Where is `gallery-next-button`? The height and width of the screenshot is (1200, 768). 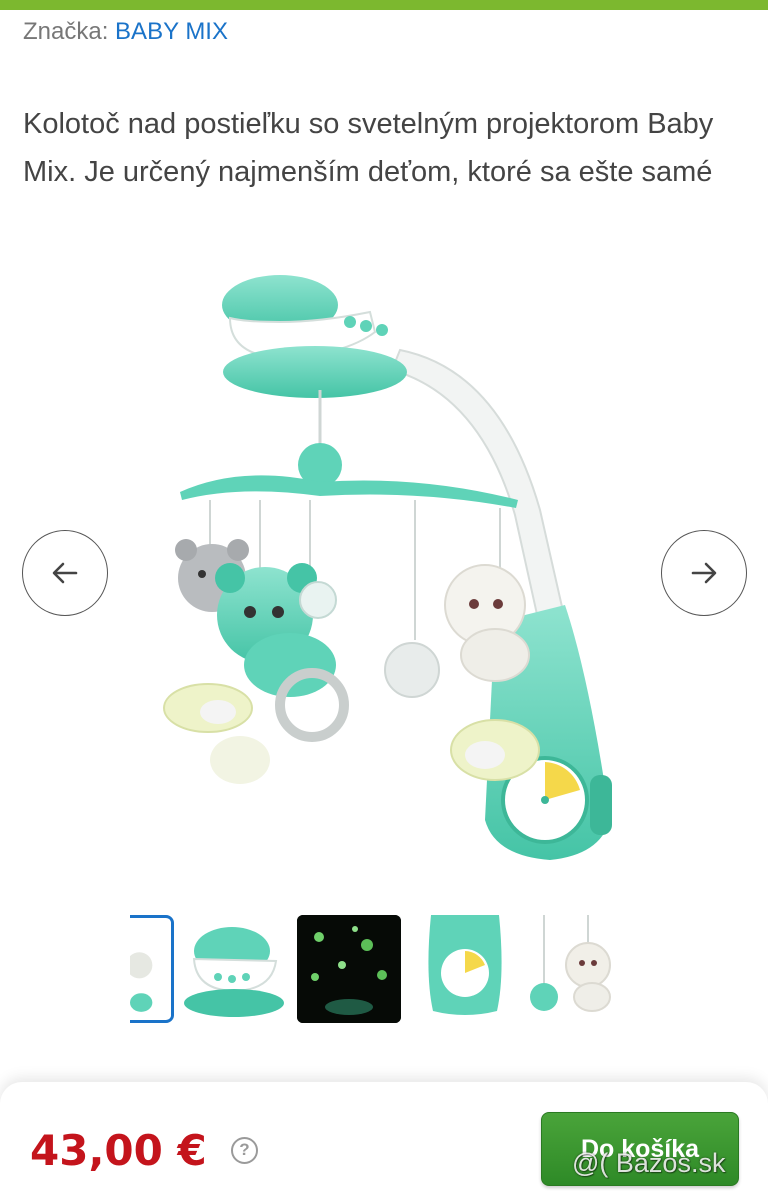 gallery-next-button is located at coordinates (704, 573).